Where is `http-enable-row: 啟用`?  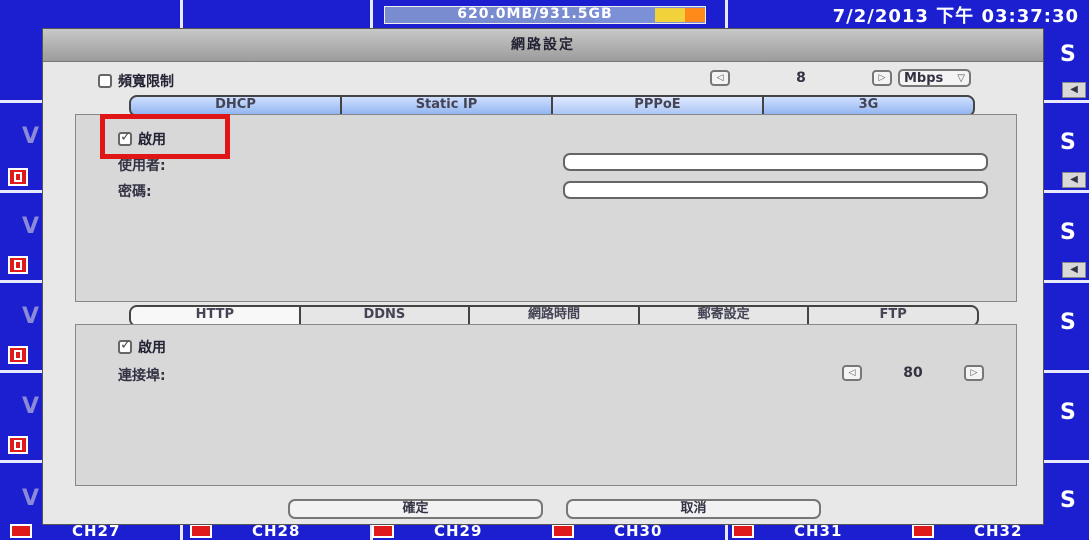
http-enable-row: 啟用 is located at coordinates (142, 347).